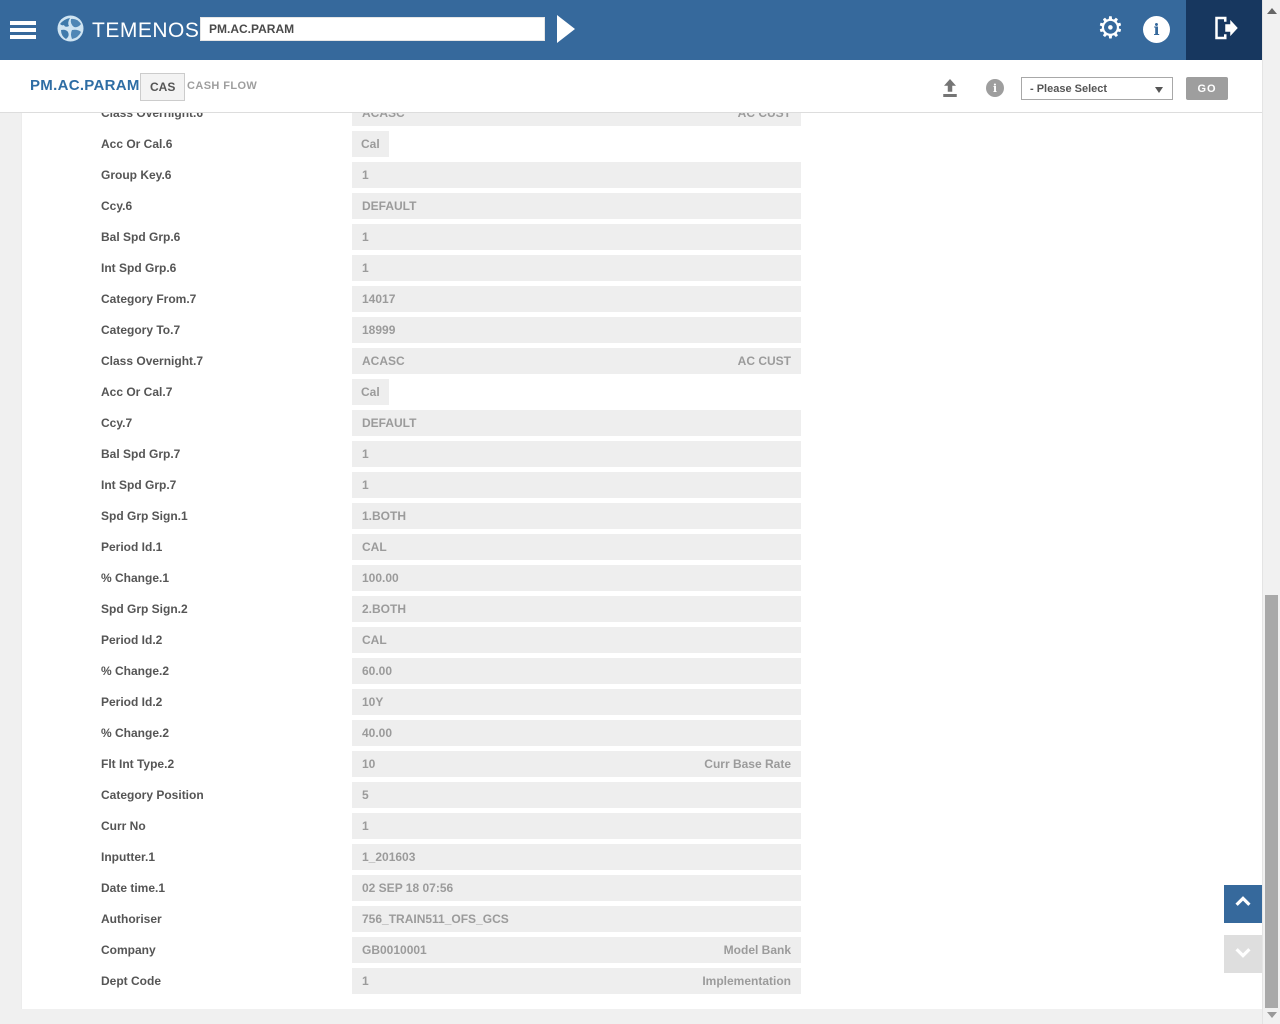 This screenshot has width=1280, height=1024. I want to click on form-row: Period Id.2 10Y, so click(642, 702).